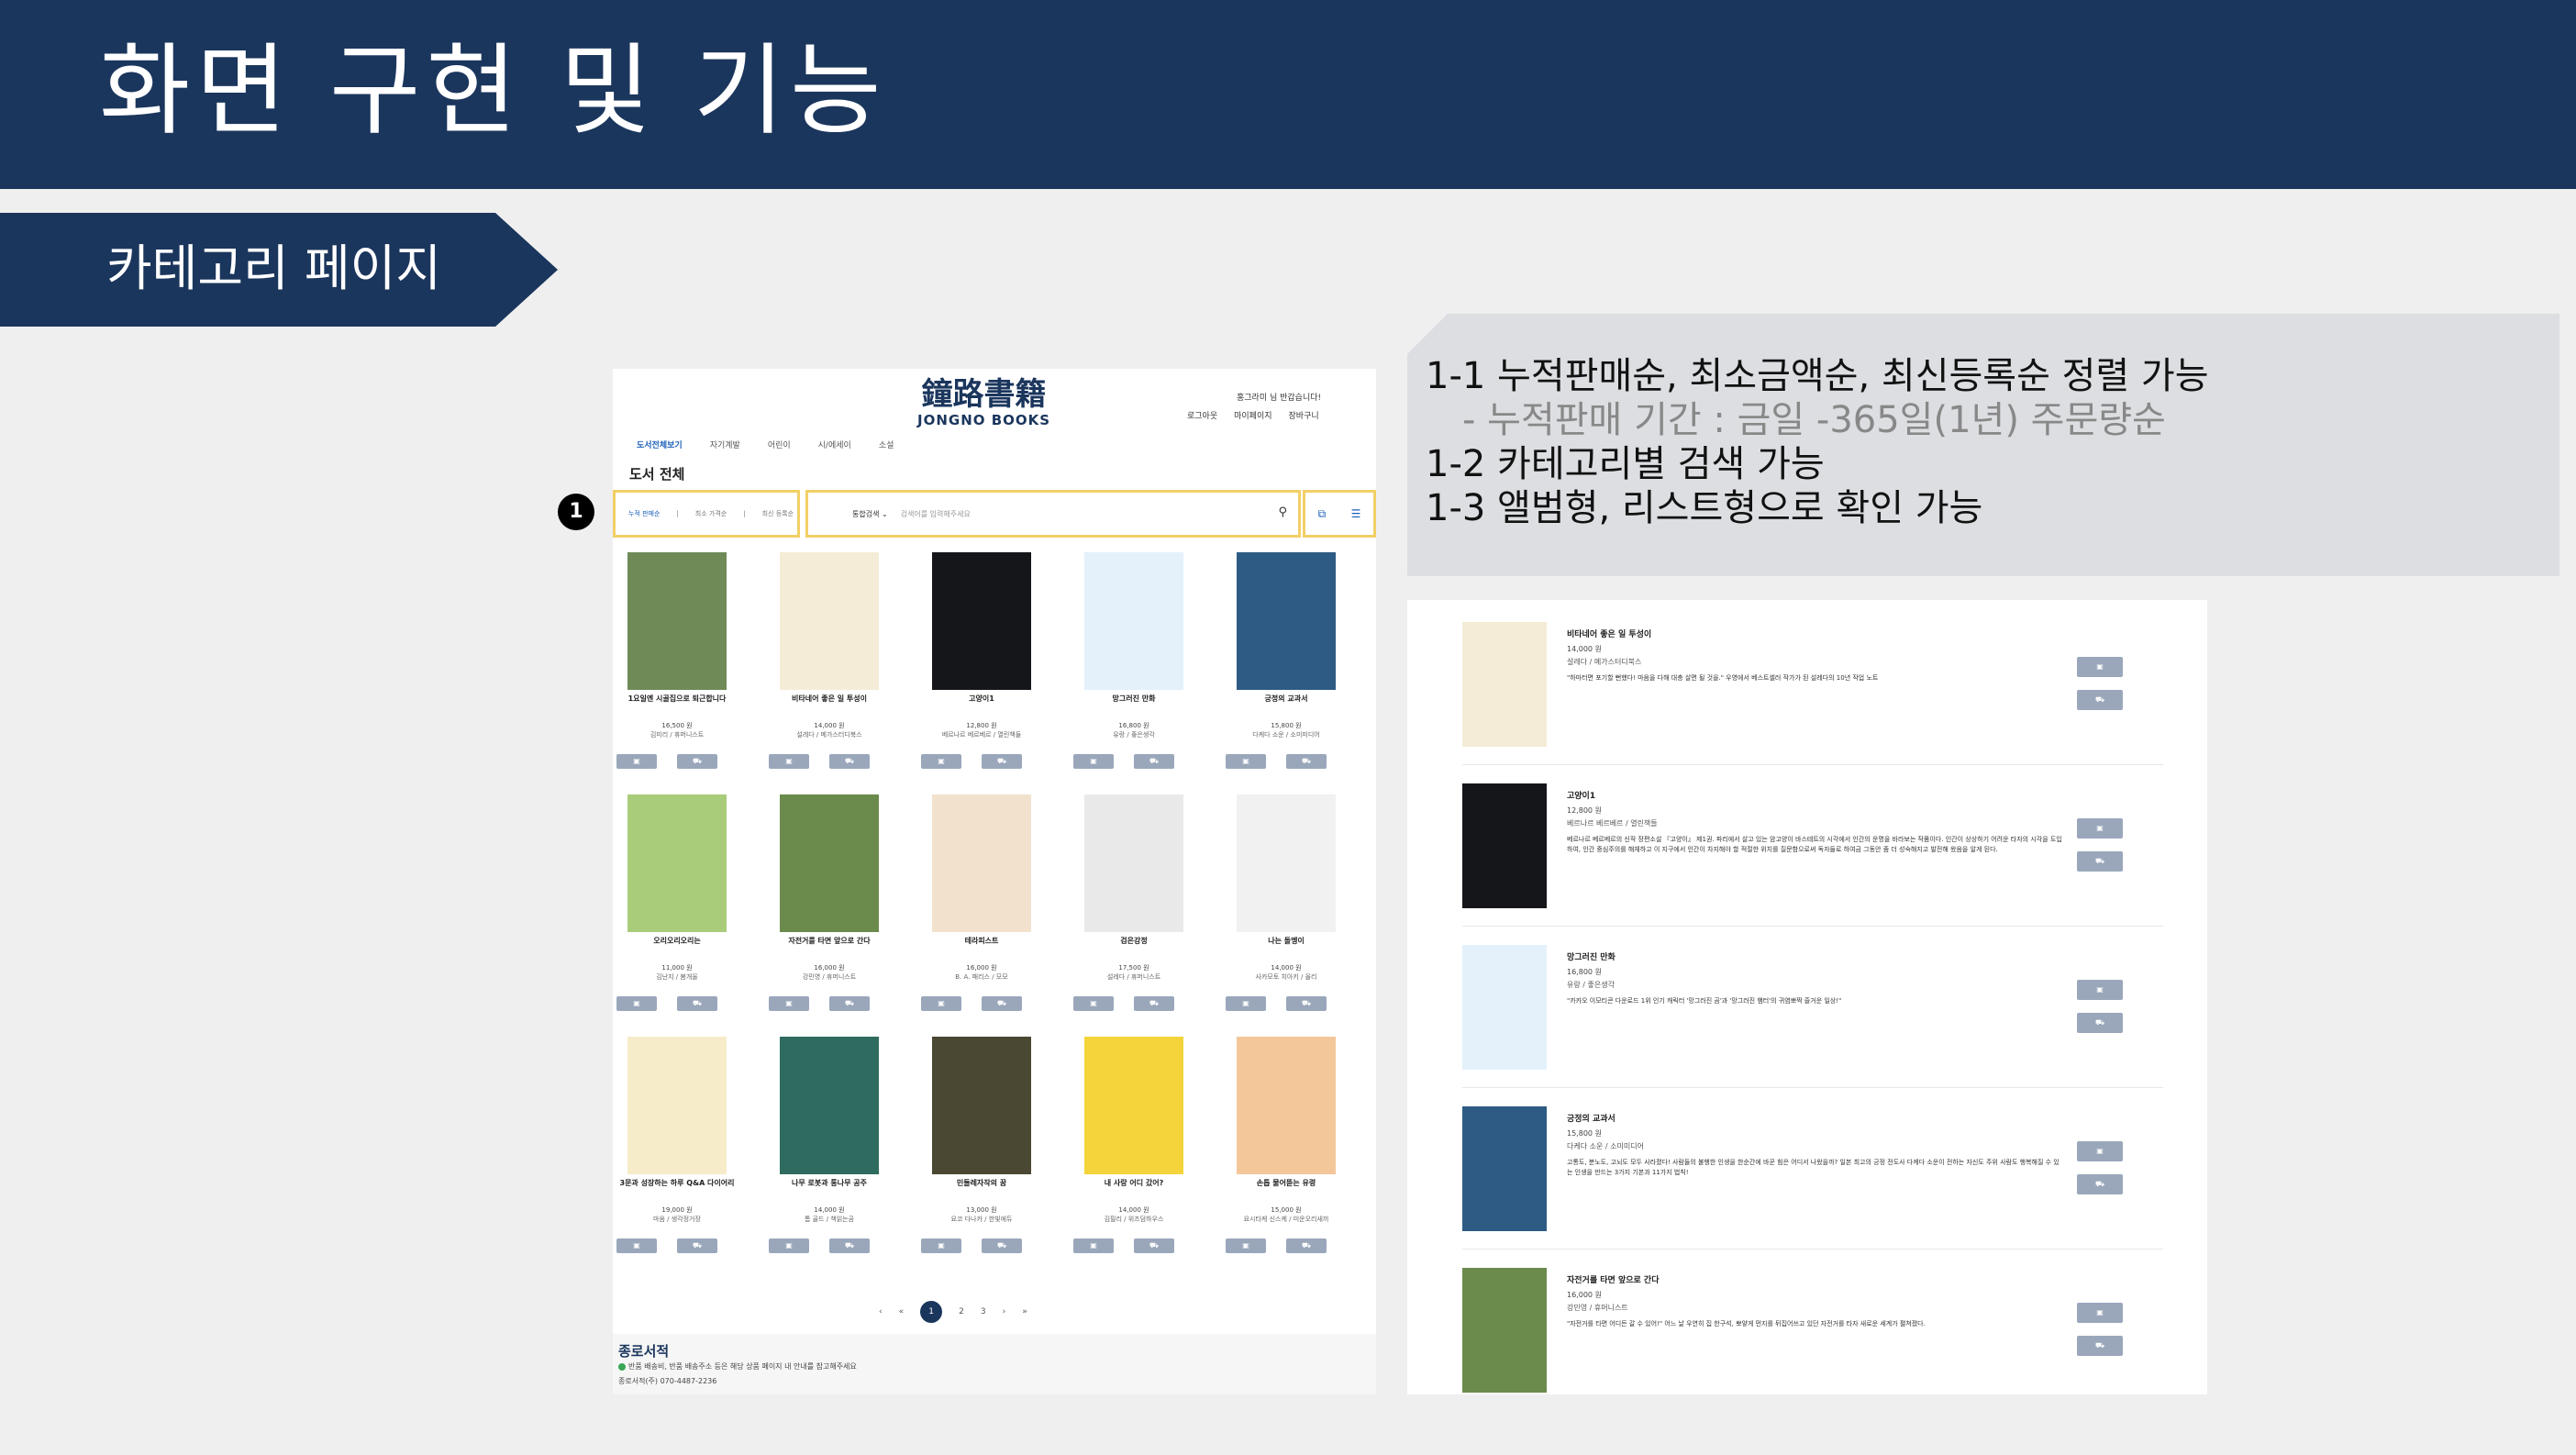  Describe the element at coordinates (779, 444) in the screenshot. I see `tab-children: 어린이` at that location.